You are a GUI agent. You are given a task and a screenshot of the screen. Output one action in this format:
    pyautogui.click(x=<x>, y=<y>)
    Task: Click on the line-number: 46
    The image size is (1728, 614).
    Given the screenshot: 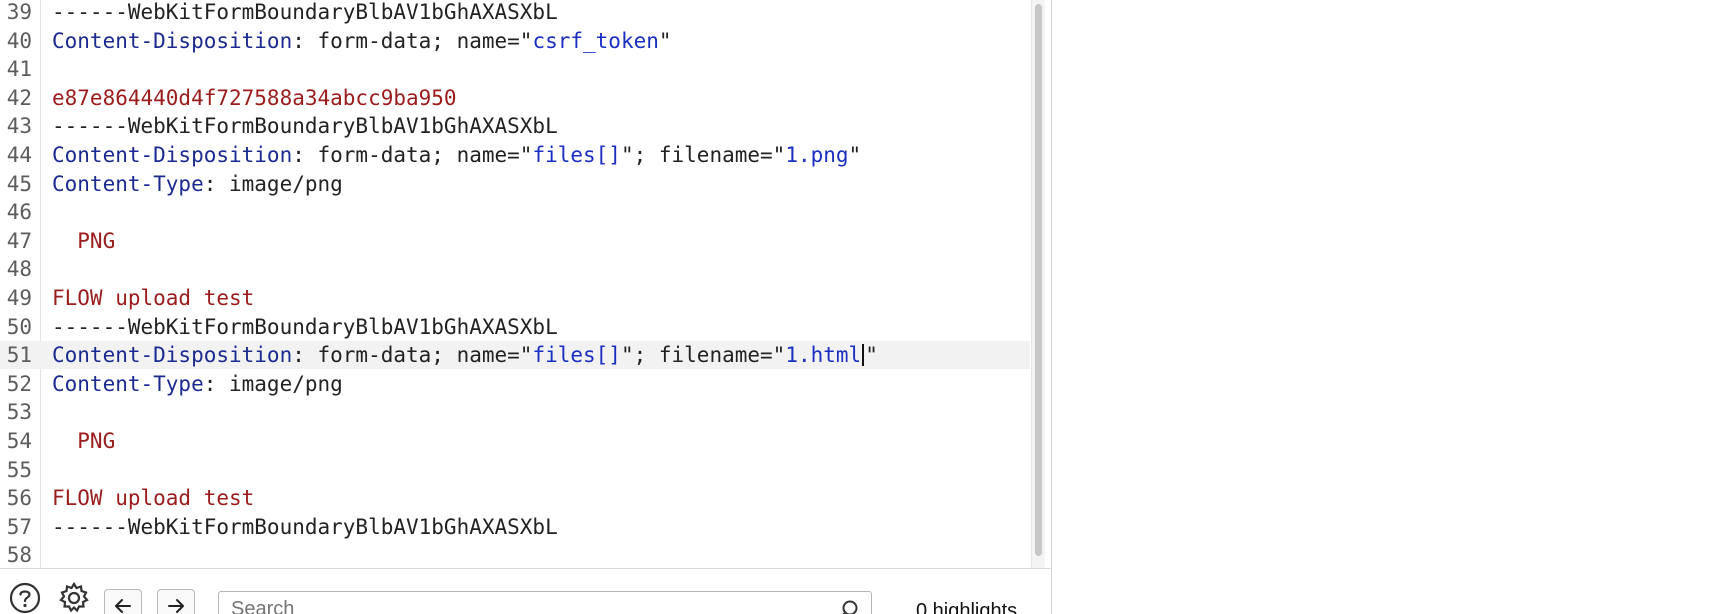 What is the action you would take?
    pyautogui.click(x=19, y=212)
    